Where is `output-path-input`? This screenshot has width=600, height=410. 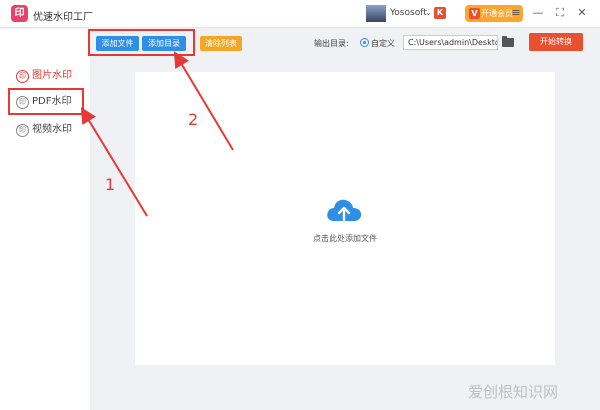
output-path-input is located at coordinates (450, 42).